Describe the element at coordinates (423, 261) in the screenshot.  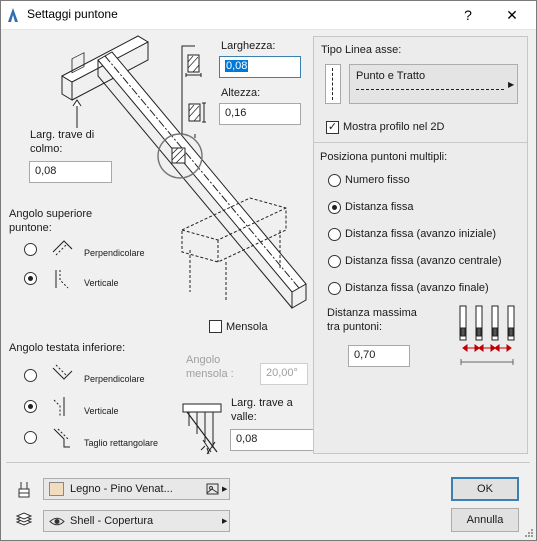
I see `distanza-centrale-label: Distanza fissa (avanzo centrale)` at that location.